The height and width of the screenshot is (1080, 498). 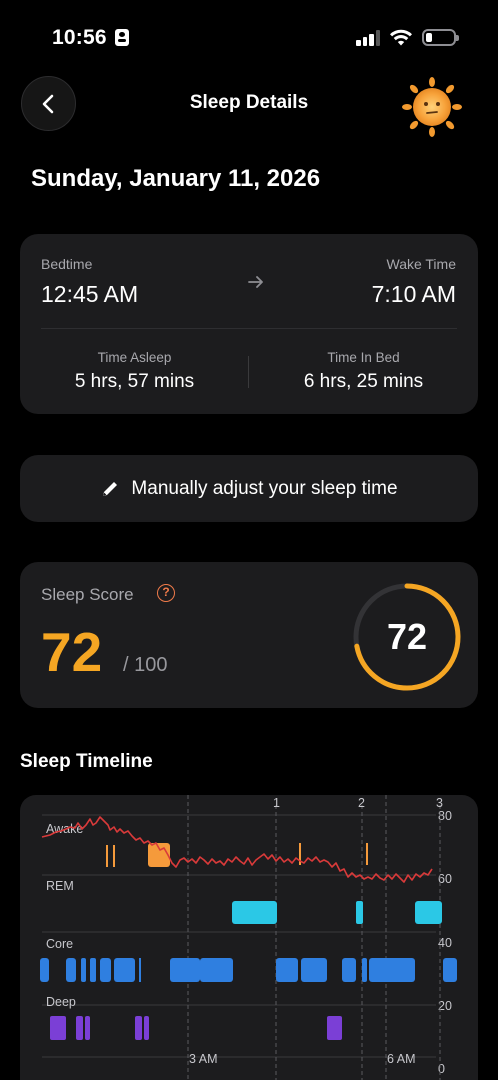 I want to click on x-label-3am: 3 AM, so click(x=203, y=1059).